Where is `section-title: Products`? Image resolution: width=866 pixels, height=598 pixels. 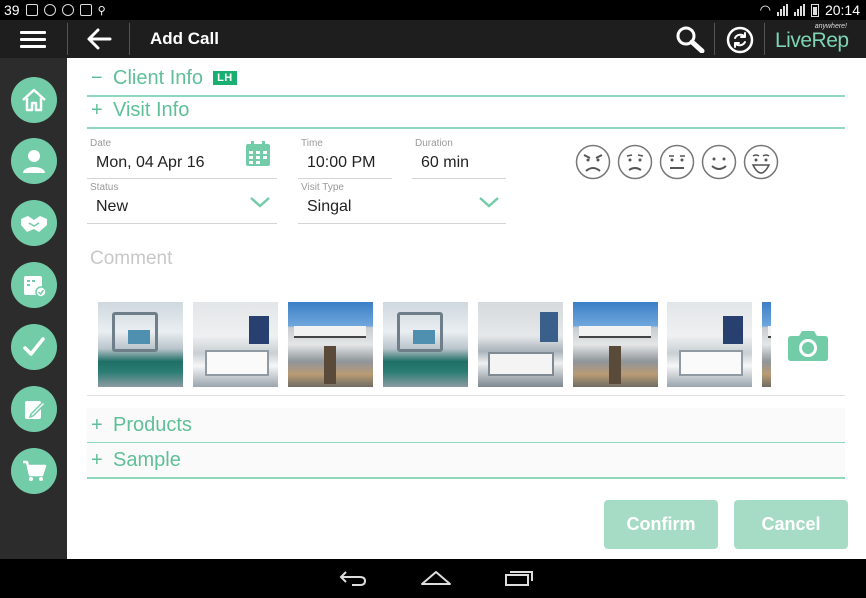
section-title: Products is located at coordinates (152, 424).